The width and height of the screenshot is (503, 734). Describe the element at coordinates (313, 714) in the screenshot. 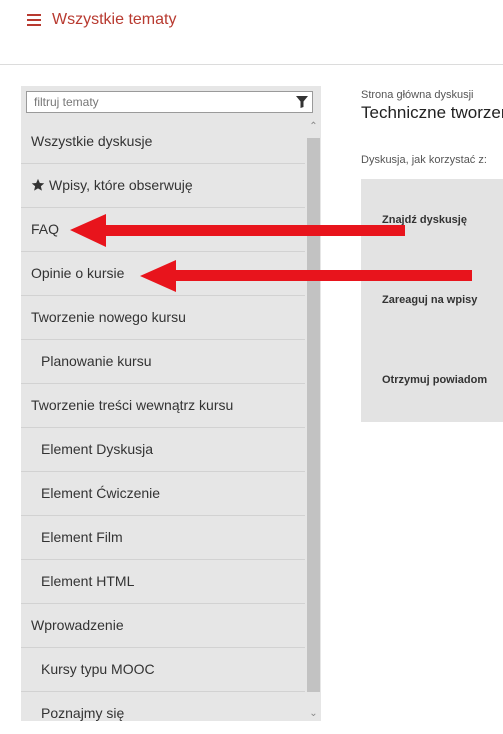

I see `scroll-down-icon: ⌄` at that location.